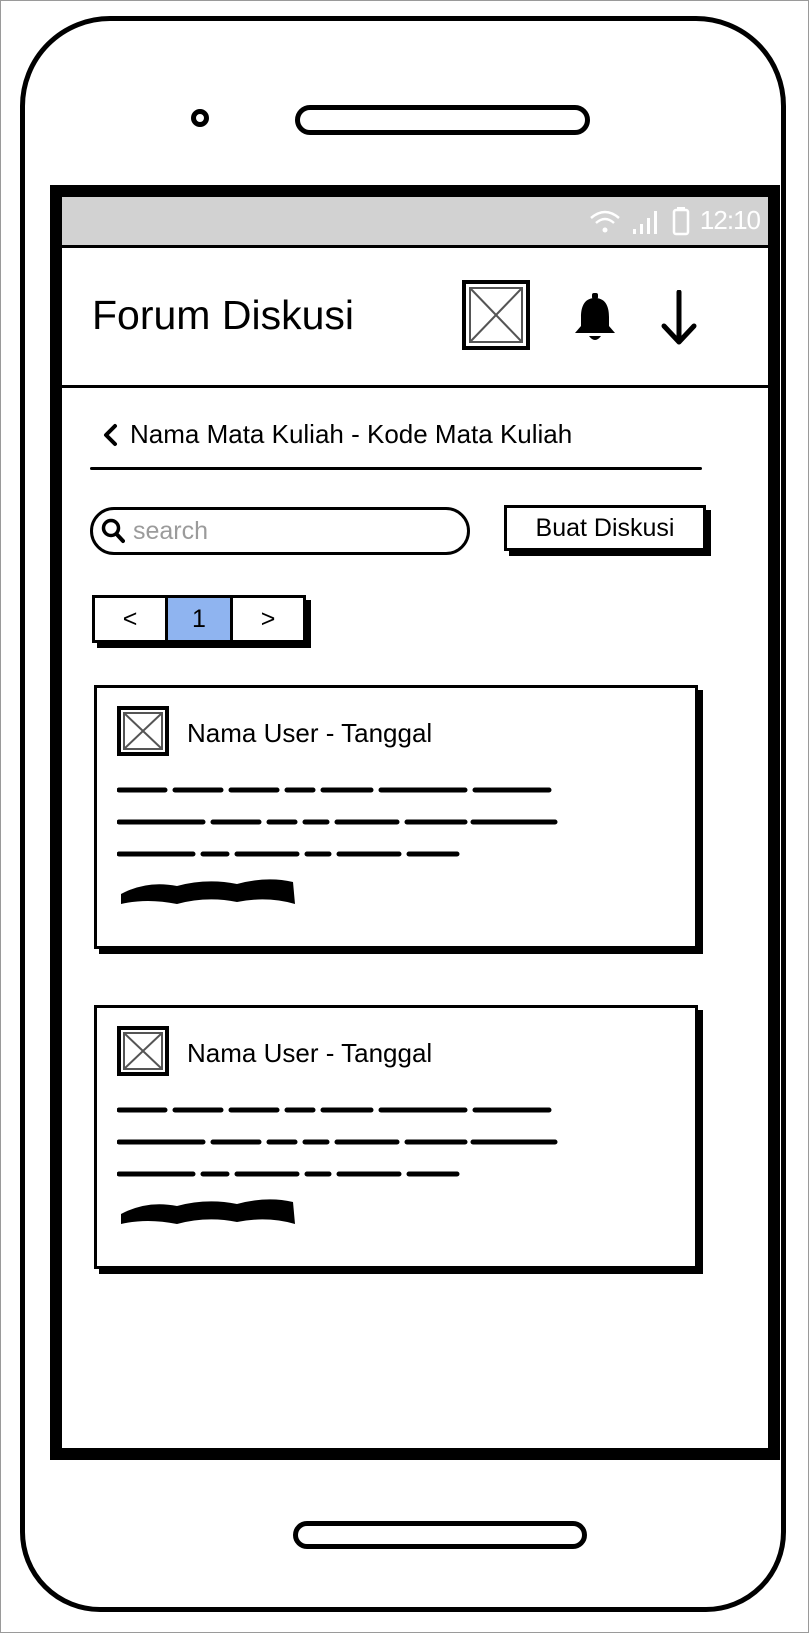  I want to click on wifi-icon, so click(605, 221).